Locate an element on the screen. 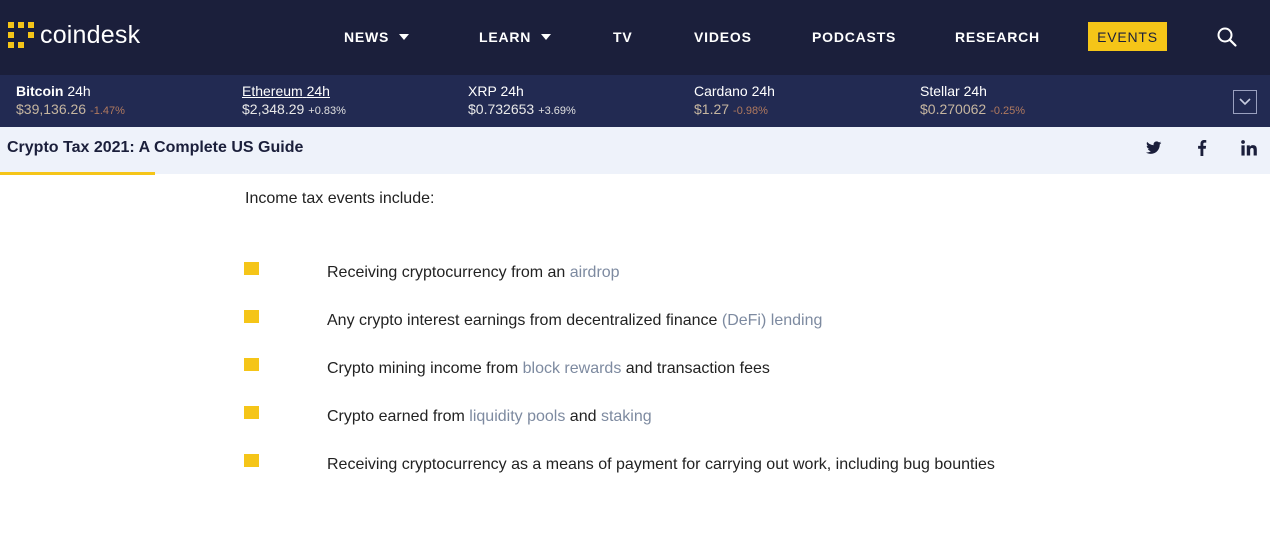 The width and height of the screenshot is (1270, 533). ticker-item-cardano: Cardano 24h $1.27 -0.98% is located at coordinates (794, 100).